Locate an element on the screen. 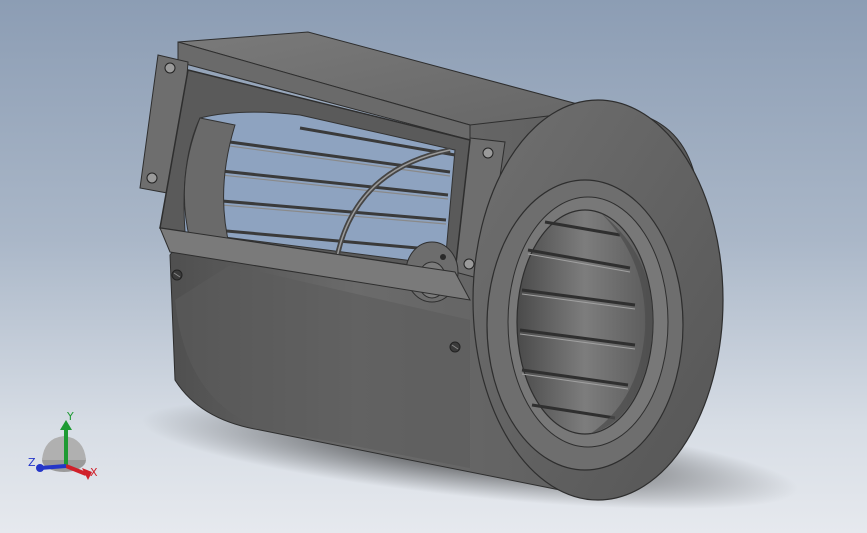 The image size is (867, 533). inlet-opening is located at coordinates (585, 322).